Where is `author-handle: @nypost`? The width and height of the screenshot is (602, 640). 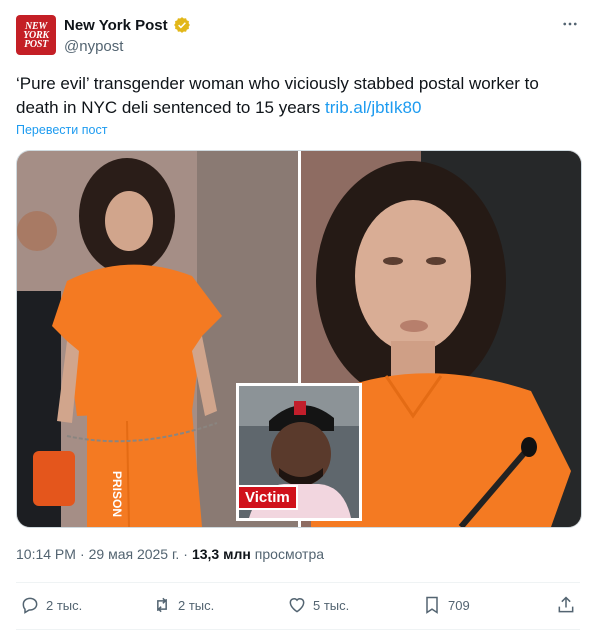
author-handle: @nypost is located at coordinates (93, 46).